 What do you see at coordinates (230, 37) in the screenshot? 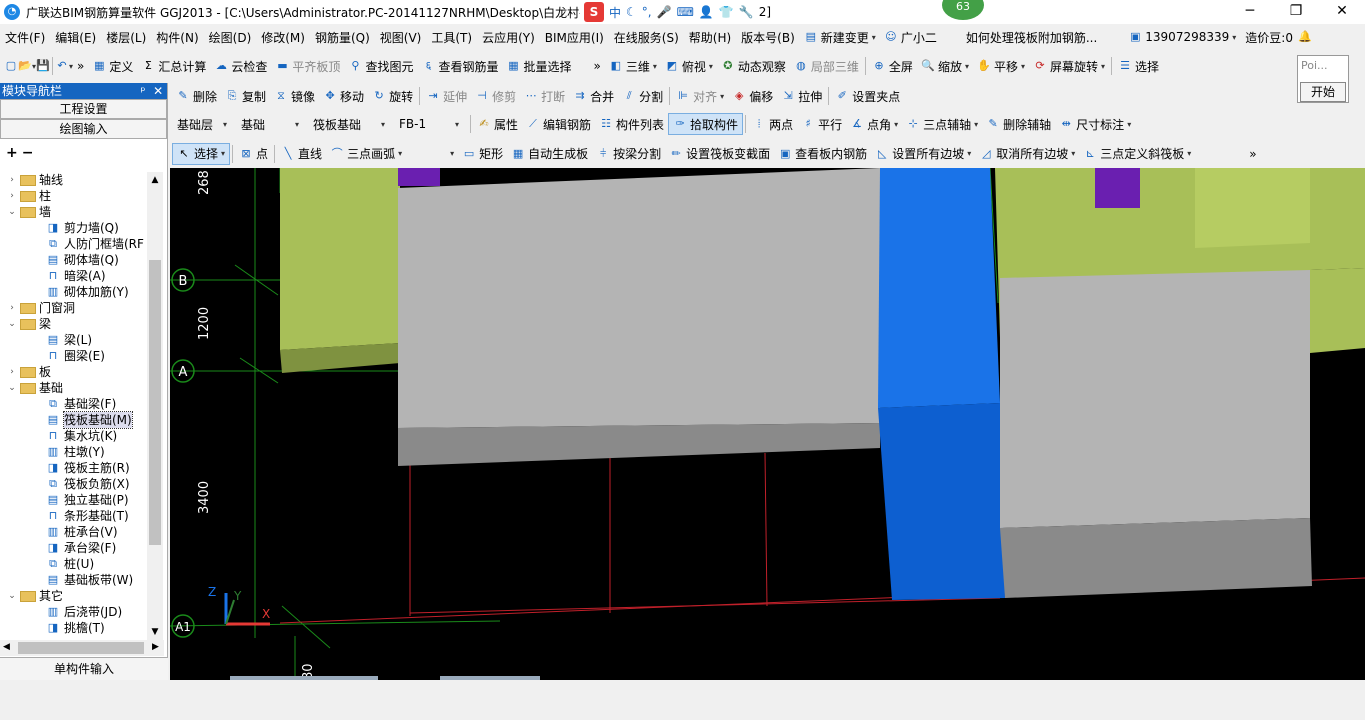
I see `menu-draw: 绘图(D)` at bounding box center [230, 37].